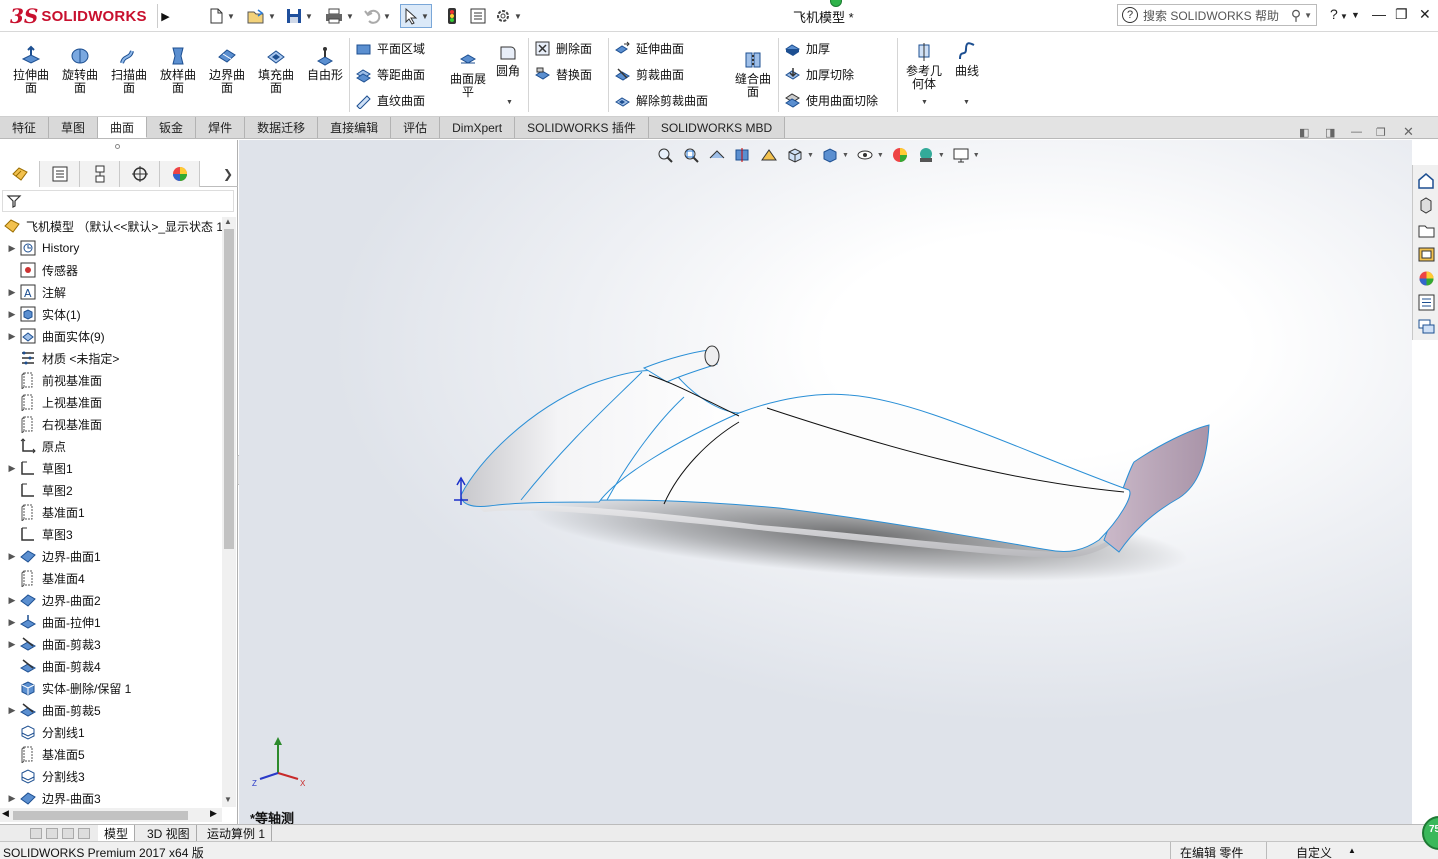 The height and width of the screenshot is (859, 1438). Describe the element at coordinates (691, 155) in the screenshot. I see `zoom-to-area-icon` at that location.